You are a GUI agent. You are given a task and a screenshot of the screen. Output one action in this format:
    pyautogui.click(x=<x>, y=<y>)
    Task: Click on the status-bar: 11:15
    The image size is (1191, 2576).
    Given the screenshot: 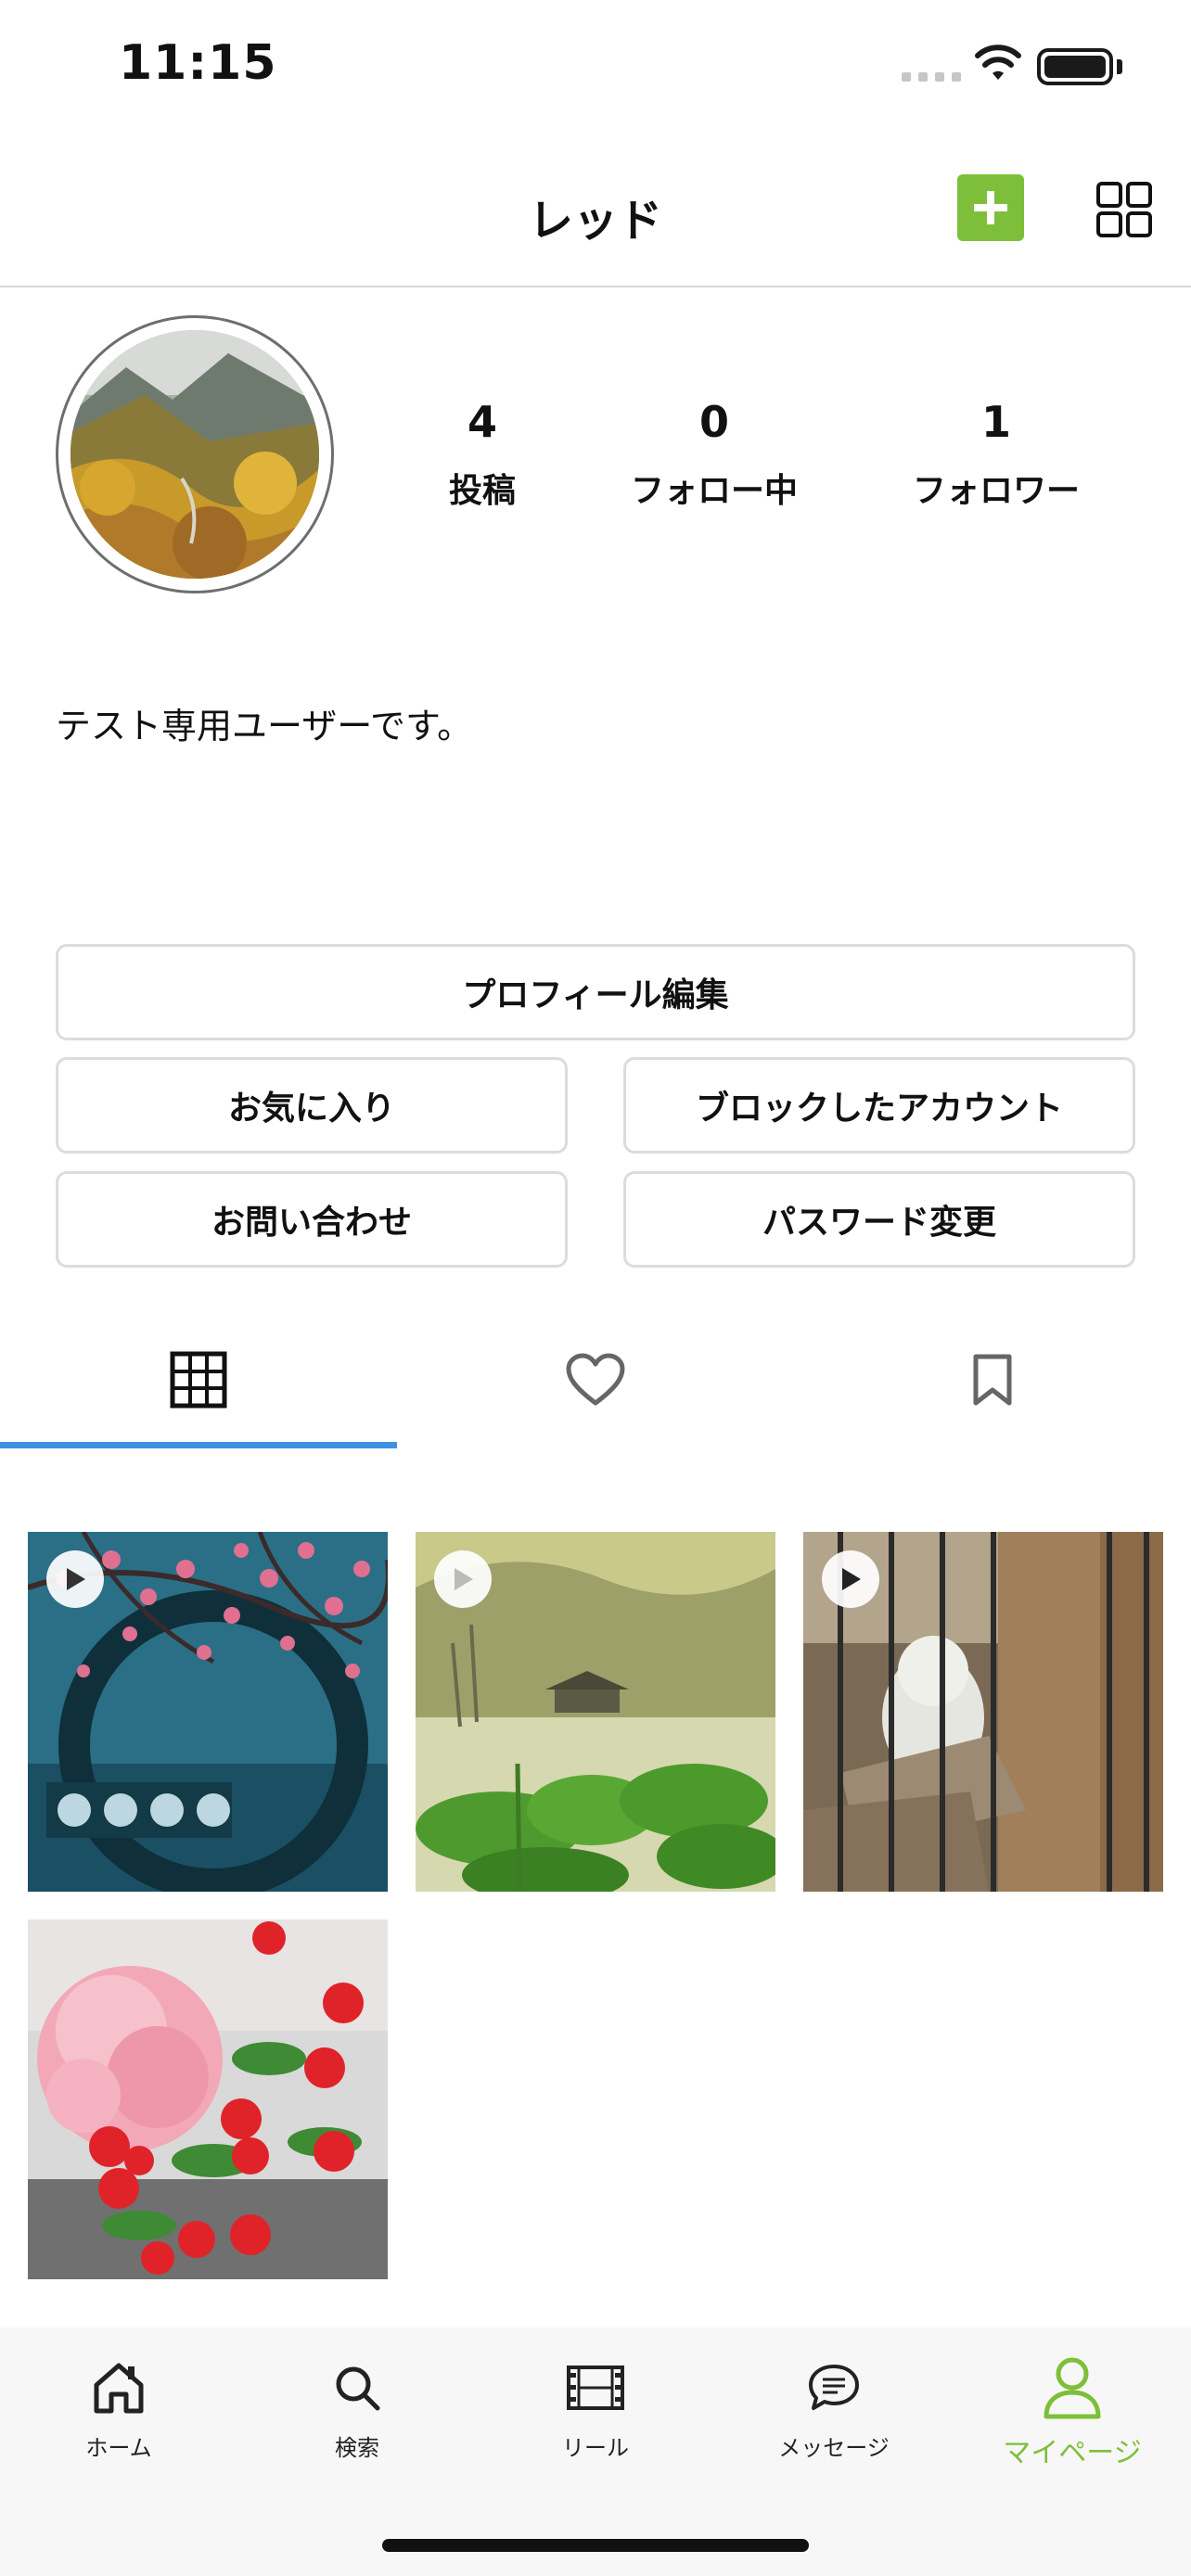 What is the action you would take?
    pyautogui.click(x=595, y=69)
    